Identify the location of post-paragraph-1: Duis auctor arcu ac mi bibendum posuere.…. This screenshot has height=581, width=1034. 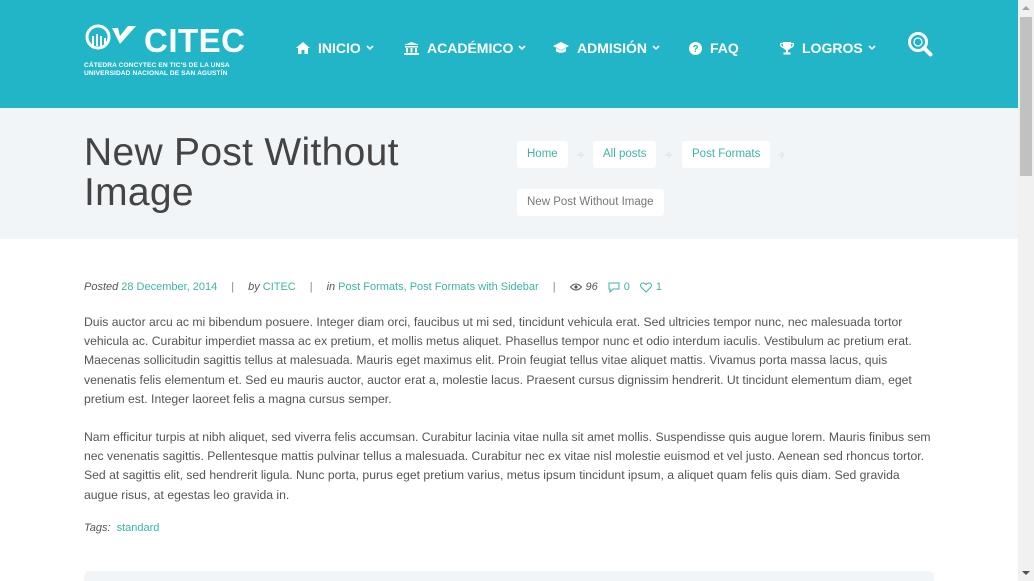
(498, 360).